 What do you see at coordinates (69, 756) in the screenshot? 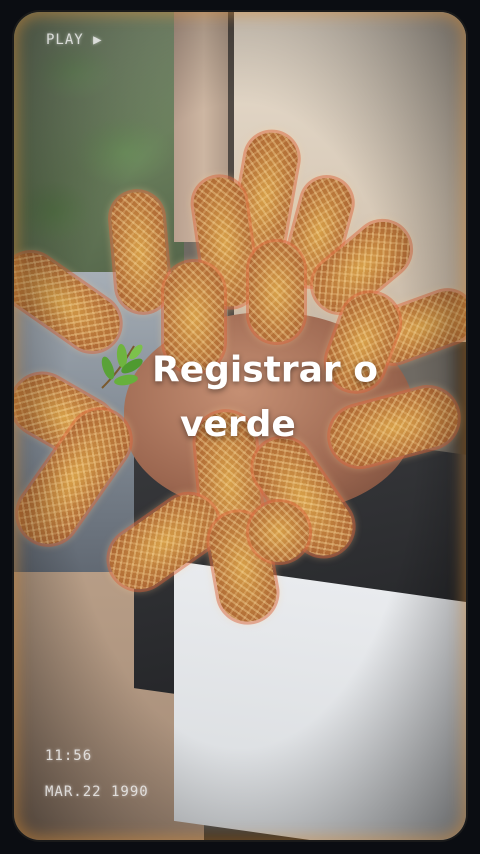
I see `timestamp-time: 11:56` at bounding box center [69, 756].